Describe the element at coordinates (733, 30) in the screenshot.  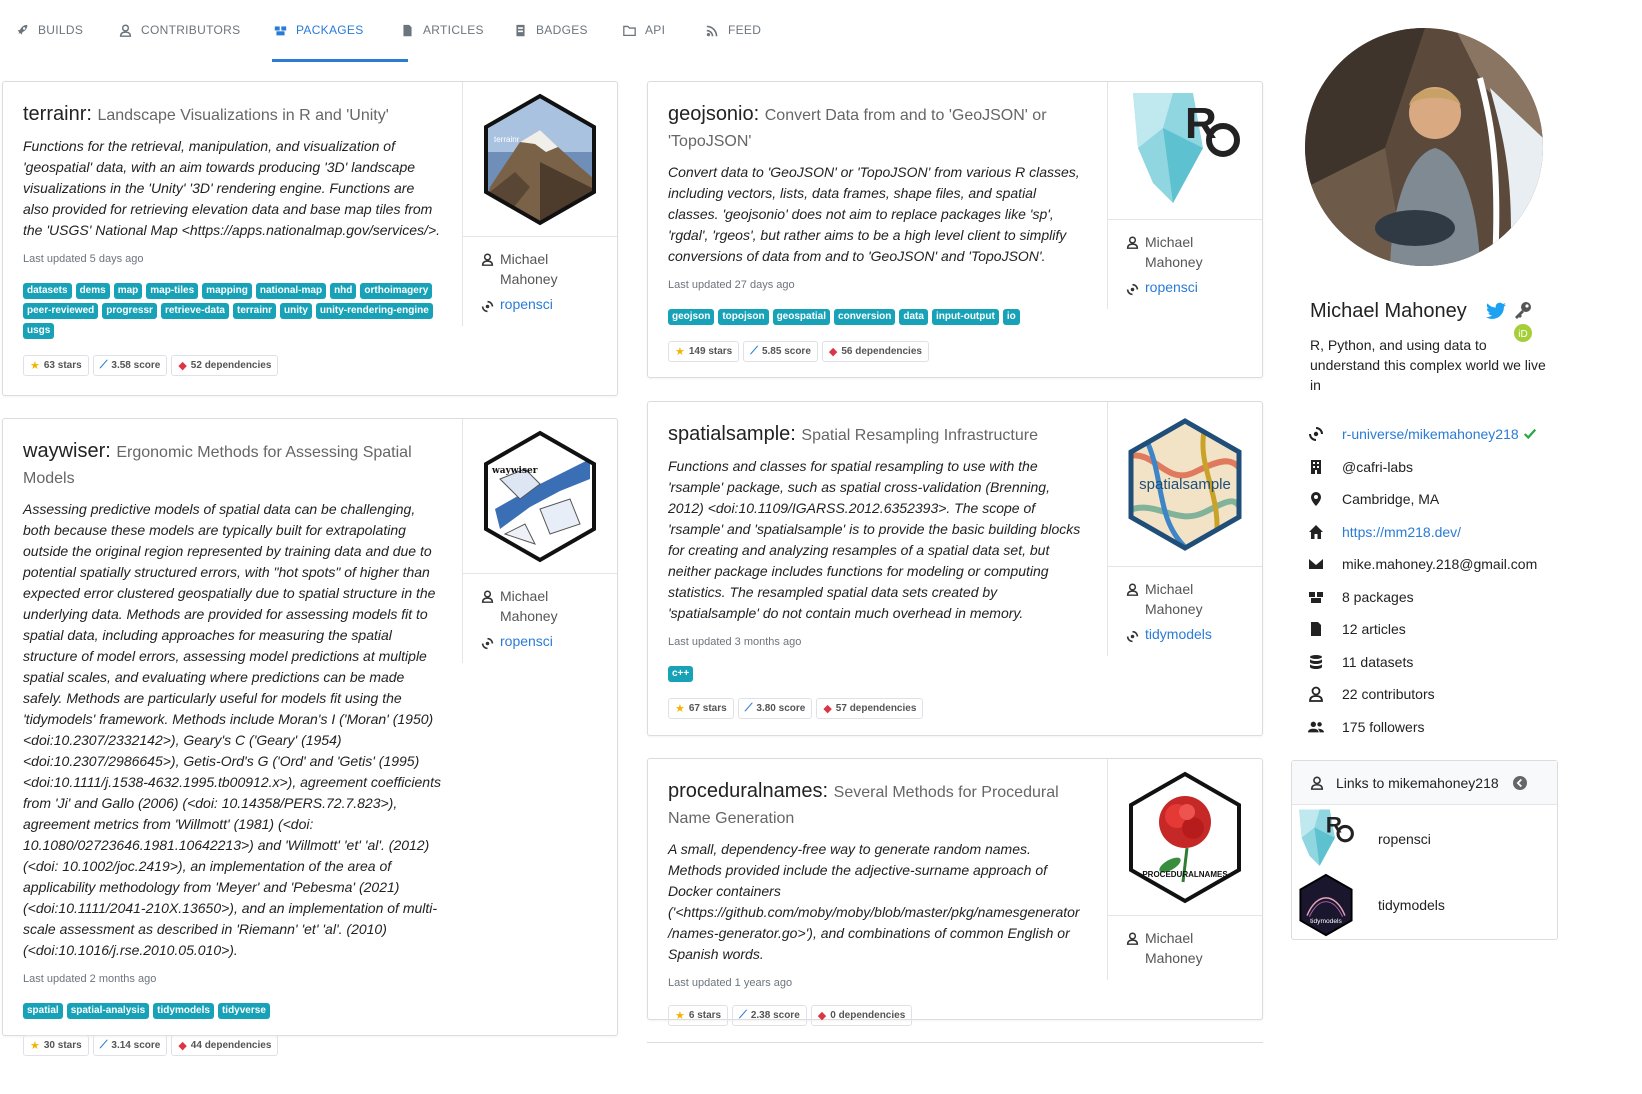
I see `tab-feed: FEED` at that location.